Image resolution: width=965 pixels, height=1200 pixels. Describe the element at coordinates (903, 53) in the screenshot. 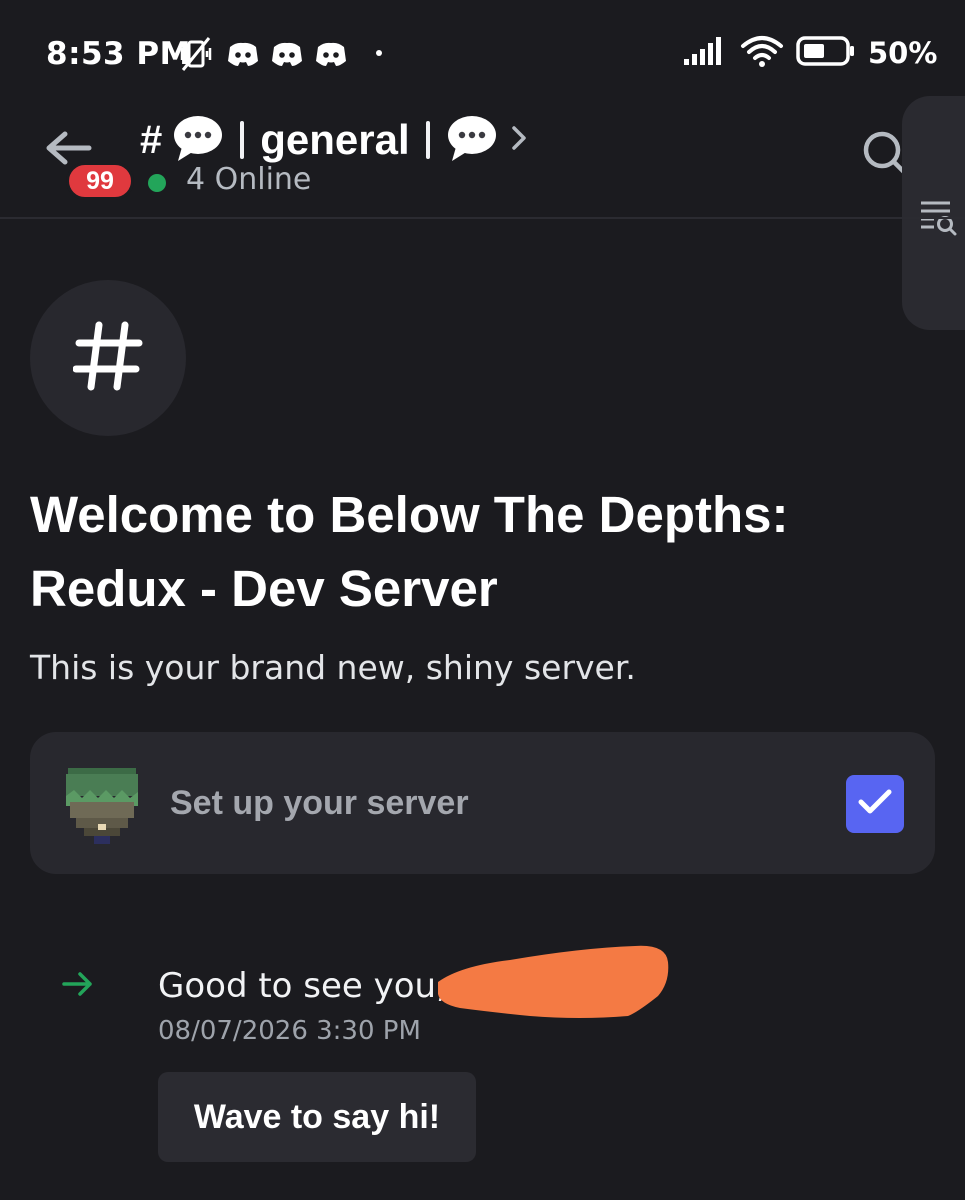

I see `battery-percent: 50%` at that location.